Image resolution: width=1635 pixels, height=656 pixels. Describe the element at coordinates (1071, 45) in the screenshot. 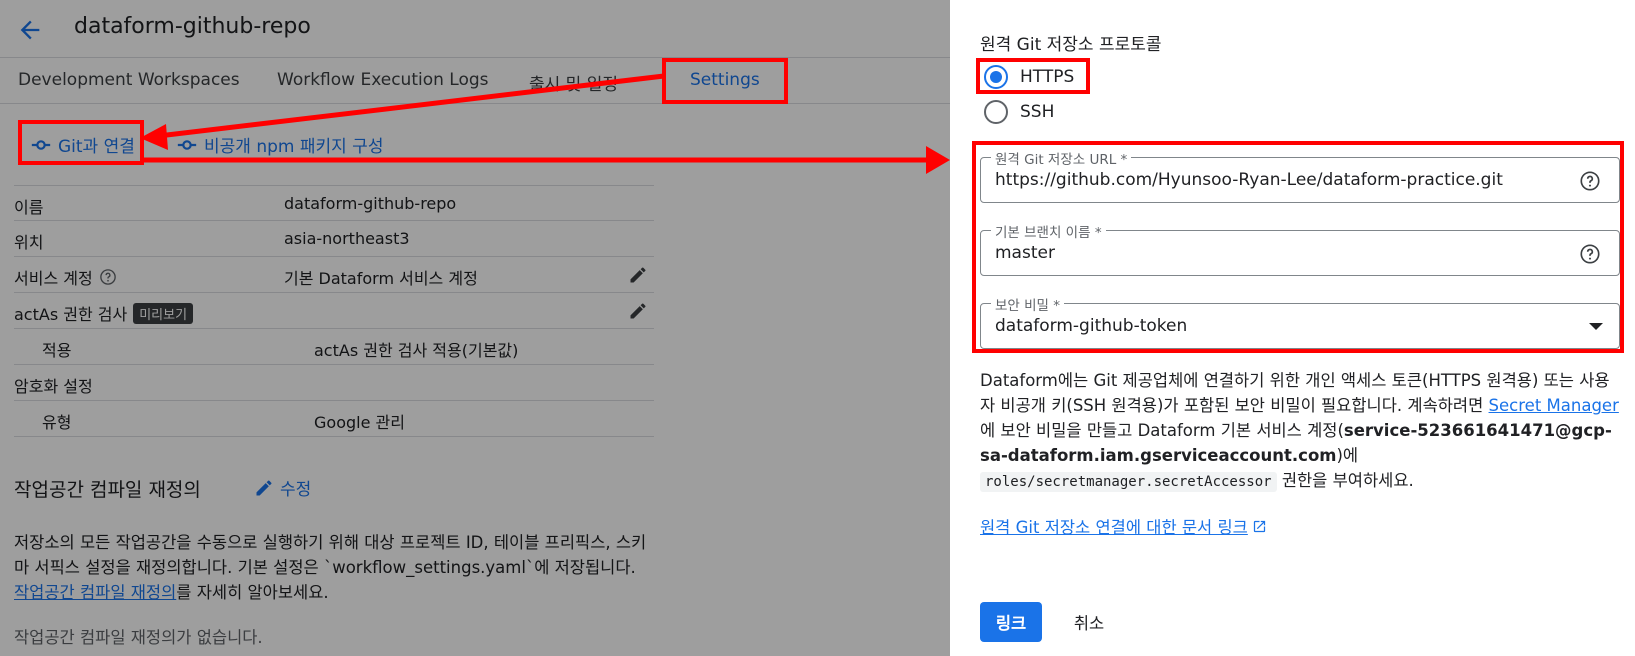

I see `protocol-label: 원격 Git 저장소 프로토콜` at that location.